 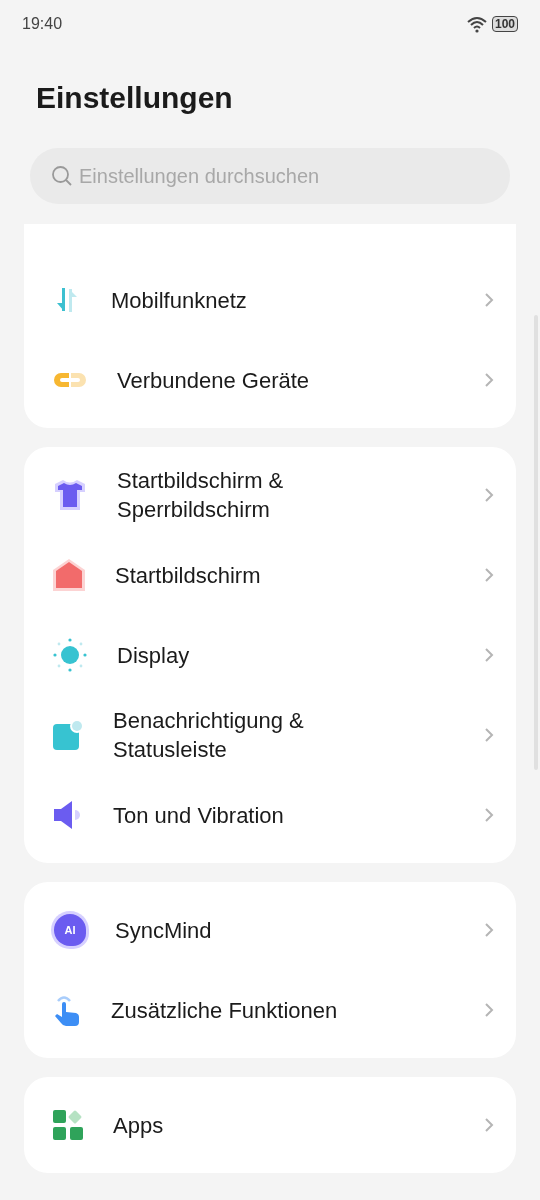 I want to click on item-label: Ton und Vibration, so click(x=198, y=815).